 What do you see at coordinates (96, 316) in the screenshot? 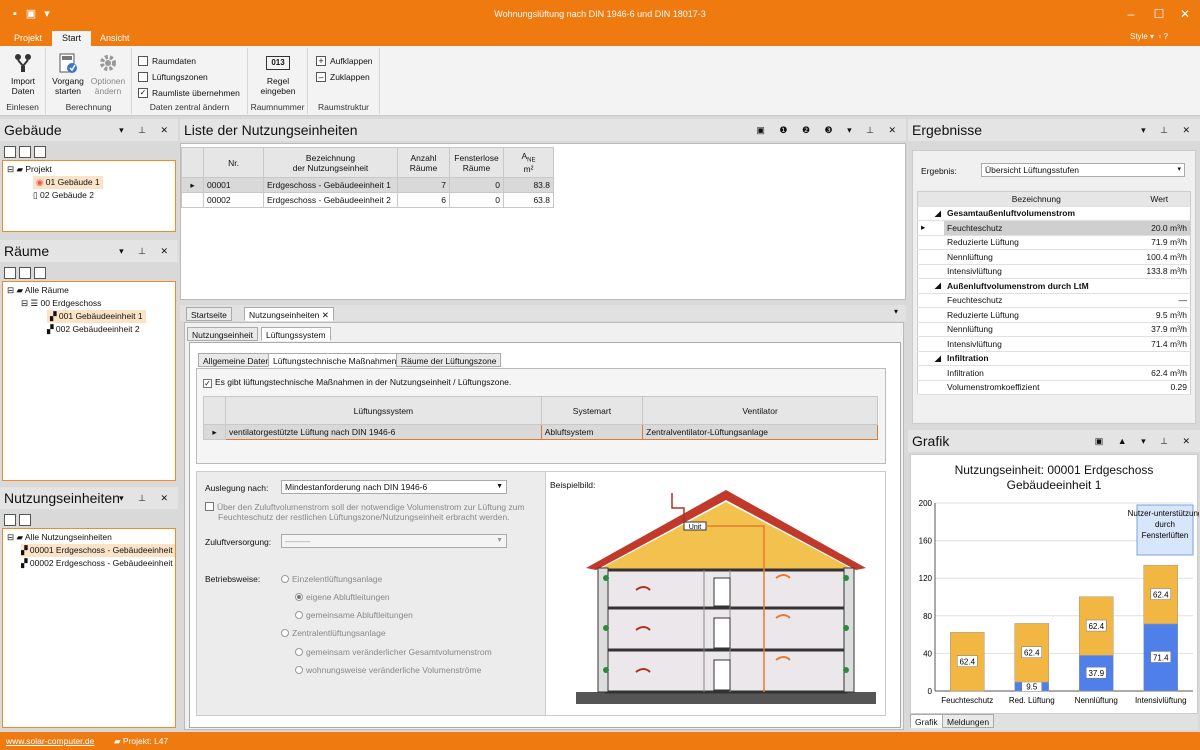
I see `tree-node-raum-1: ▞ 001 Gebäudeeinheit 1` at bounding box center [96, 316].